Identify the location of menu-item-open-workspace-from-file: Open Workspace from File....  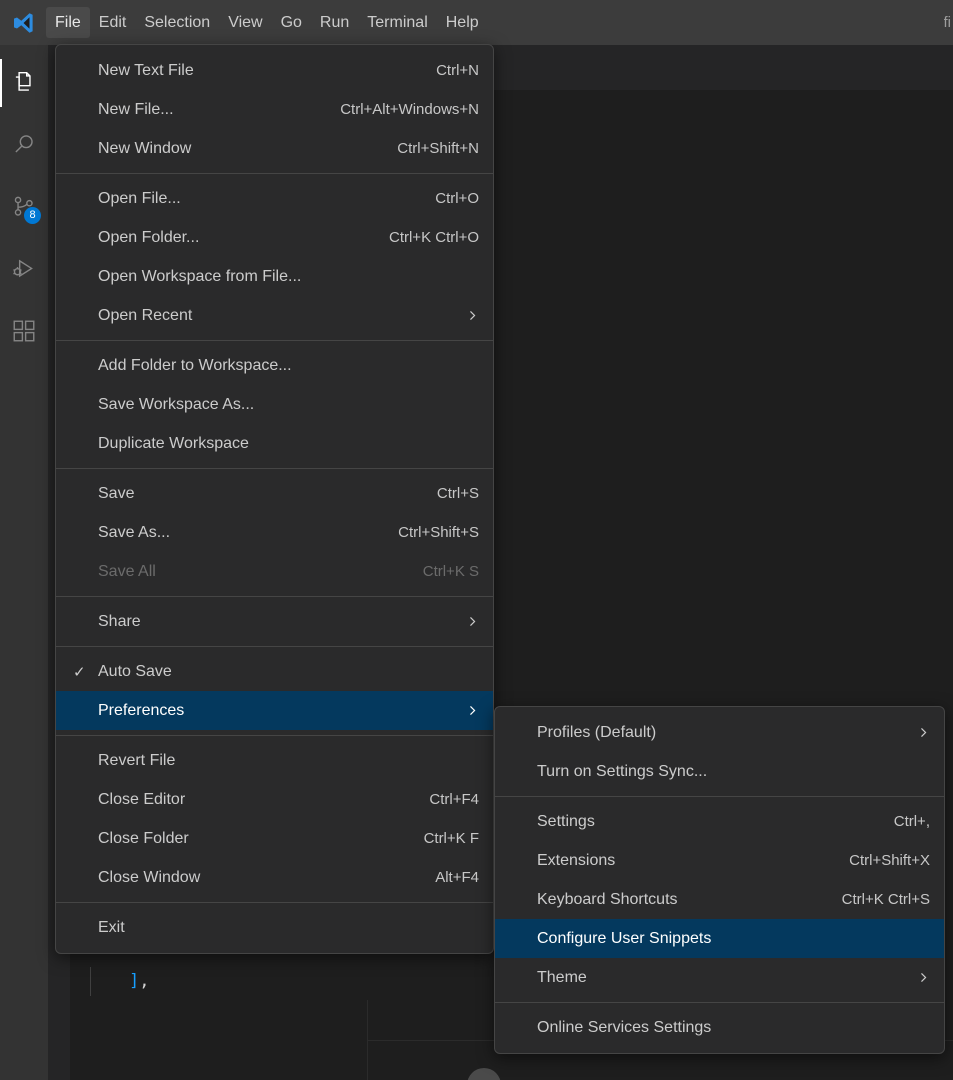
(274, 276).